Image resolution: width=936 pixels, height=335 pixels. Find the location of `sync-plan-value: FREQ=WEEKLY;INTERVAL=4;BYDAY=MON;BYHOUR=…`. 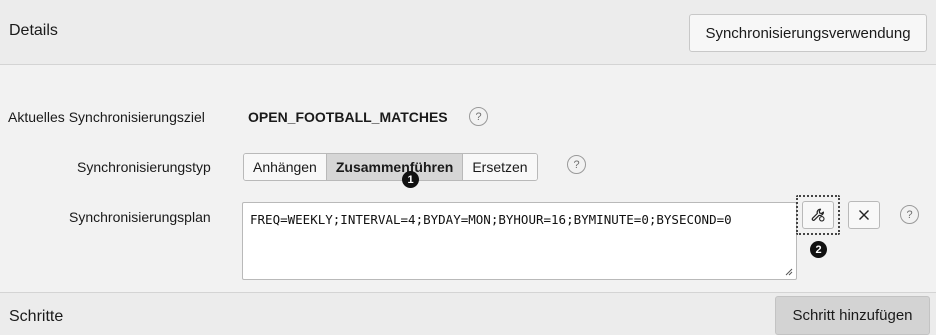

sync-plan-value: FREQ=WEEKLY;INTERVAL=4;BYDAY=MON;BYHOUR=… is located at coordinates (491, 219).